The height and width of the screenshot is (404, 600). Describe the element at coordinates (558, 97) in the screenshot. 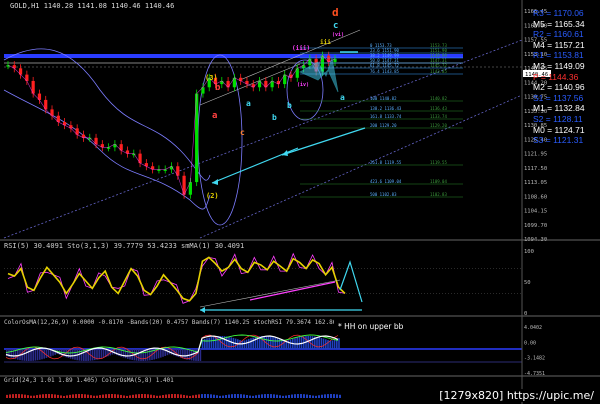

I see `pivot-level: S1 = 1137.56` at that location.